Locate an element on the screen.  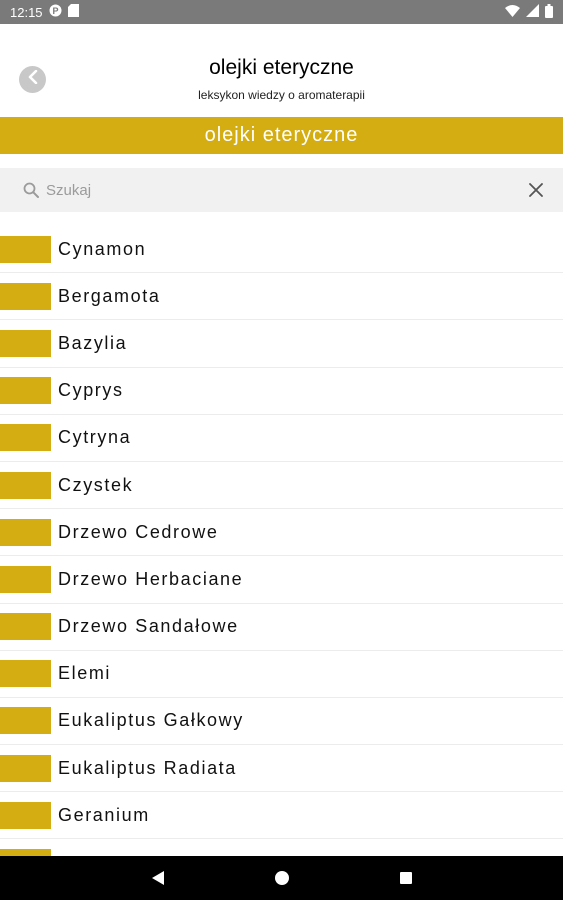
page-title: olejki eteryczne is located at coordinates (281, 67).